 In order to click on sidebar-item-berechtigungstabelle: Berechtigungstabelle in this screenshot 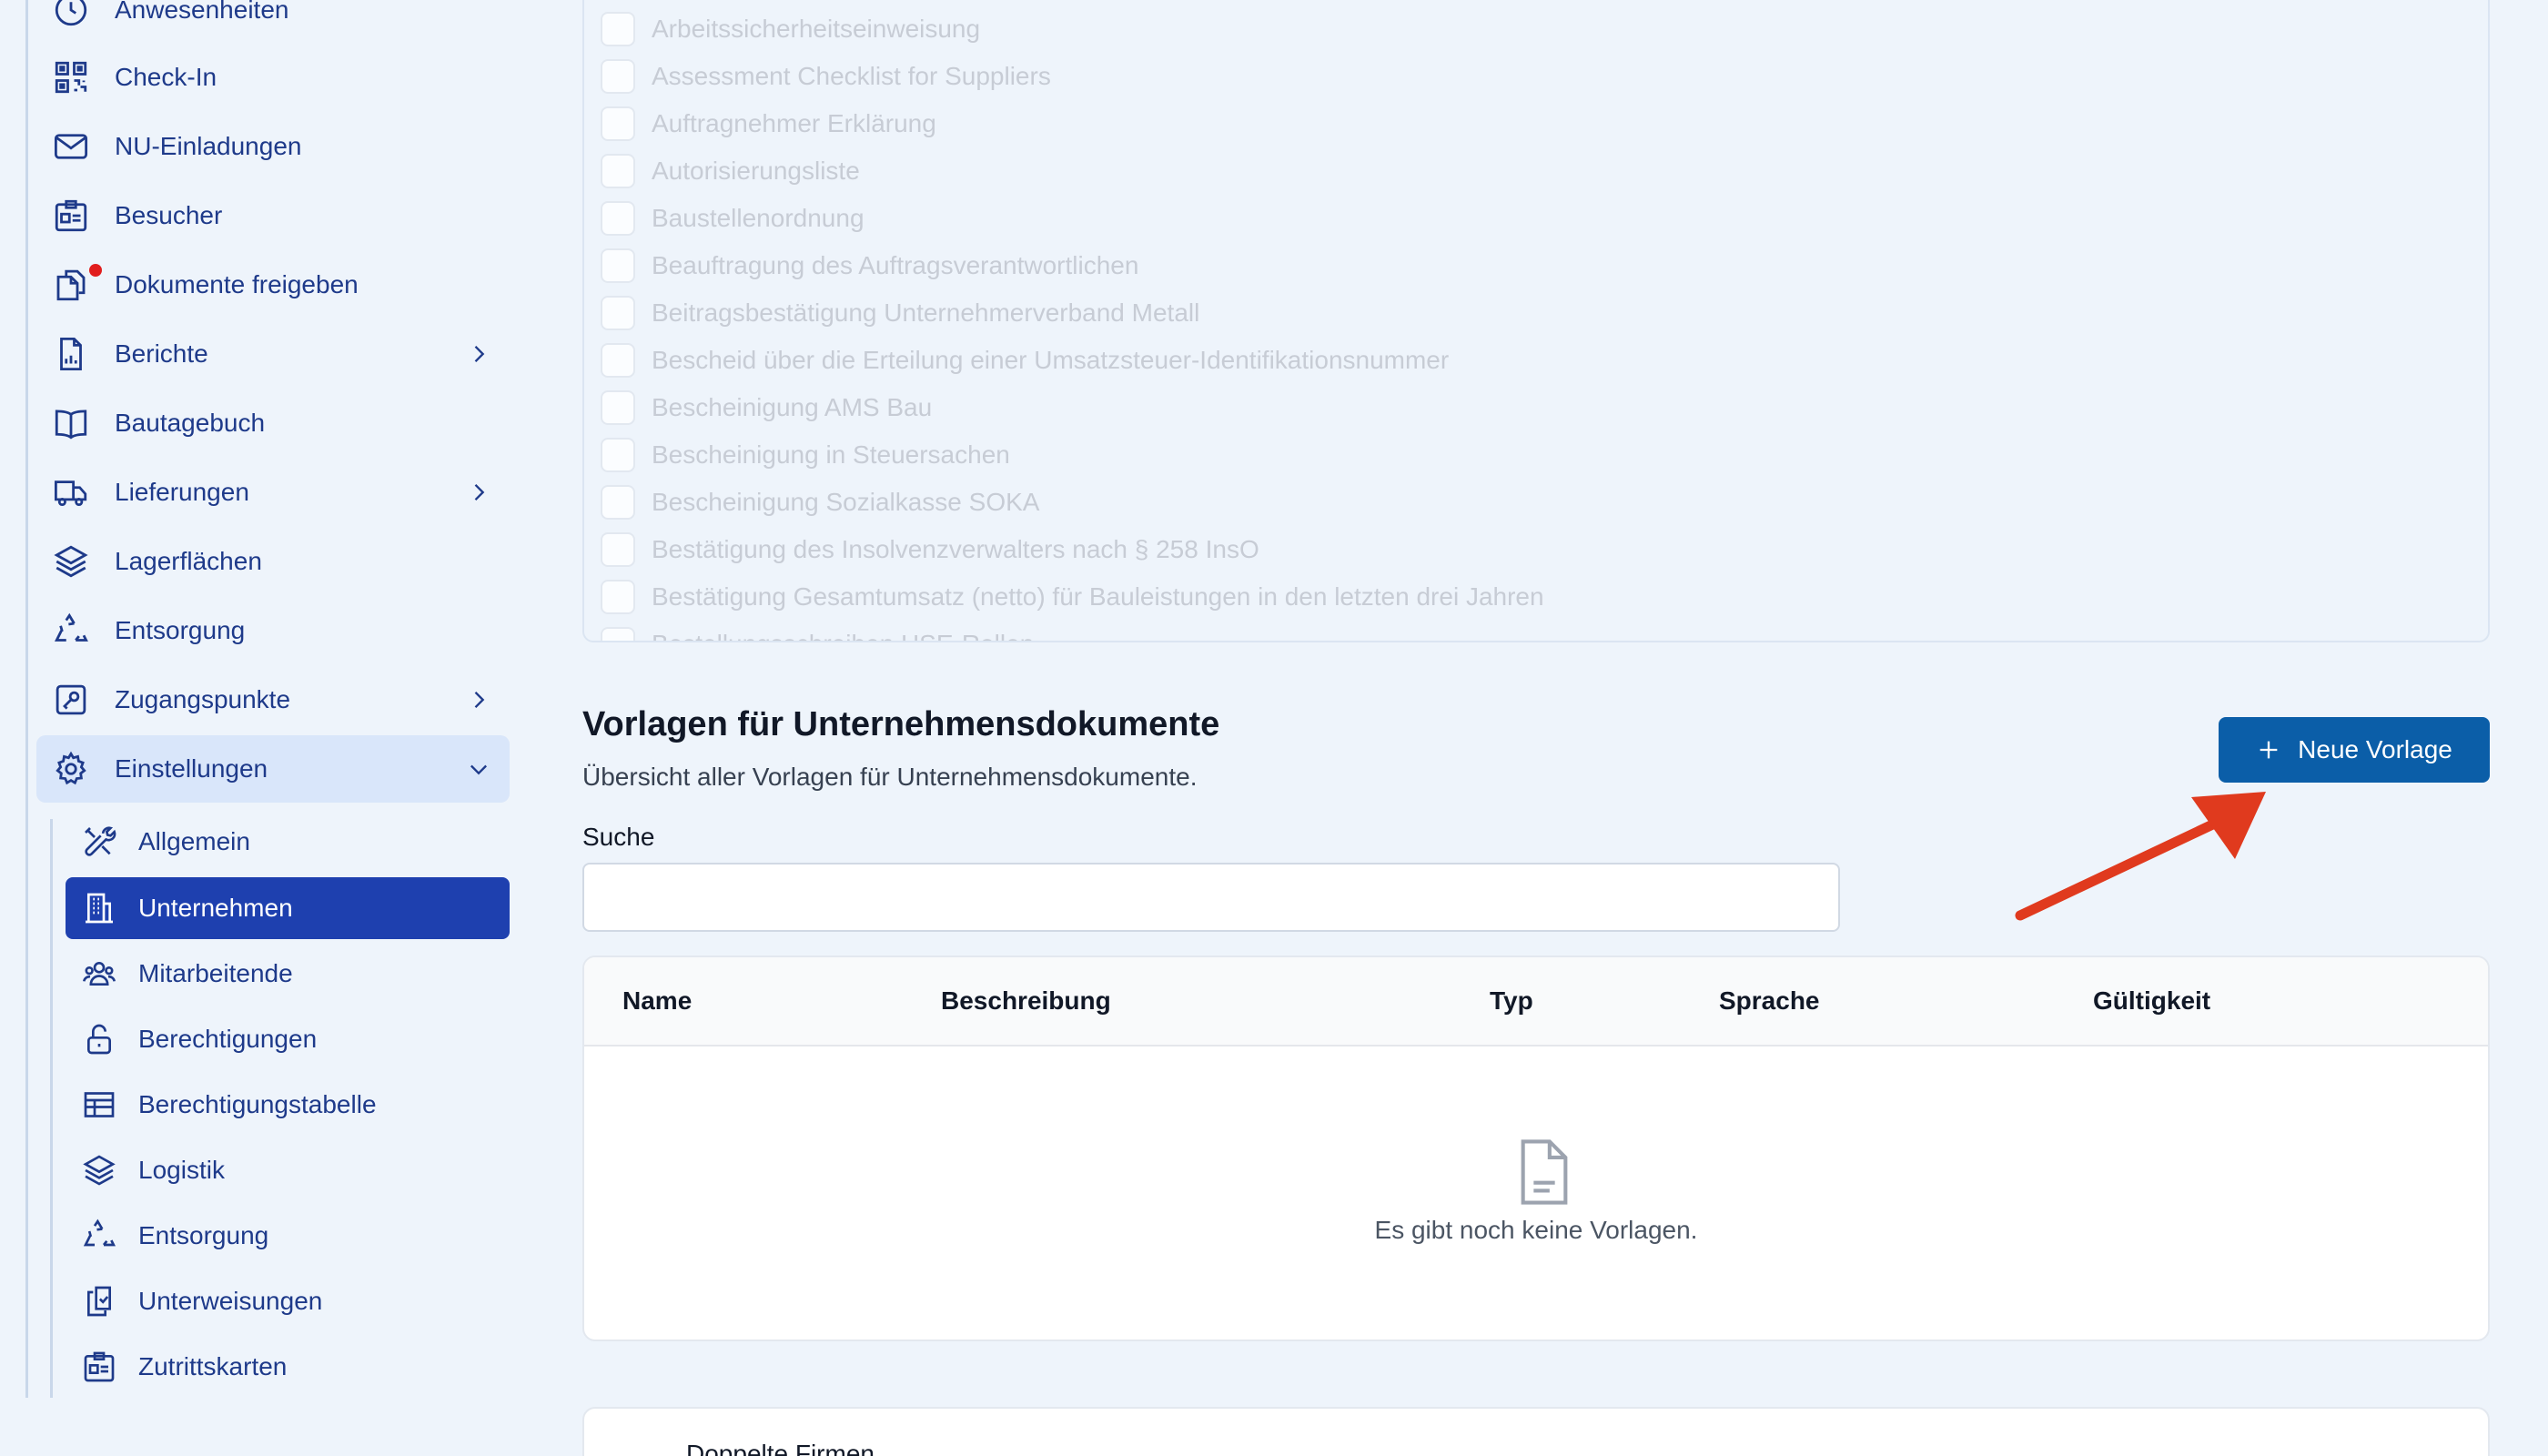, I will do `click(288, 1105)`.